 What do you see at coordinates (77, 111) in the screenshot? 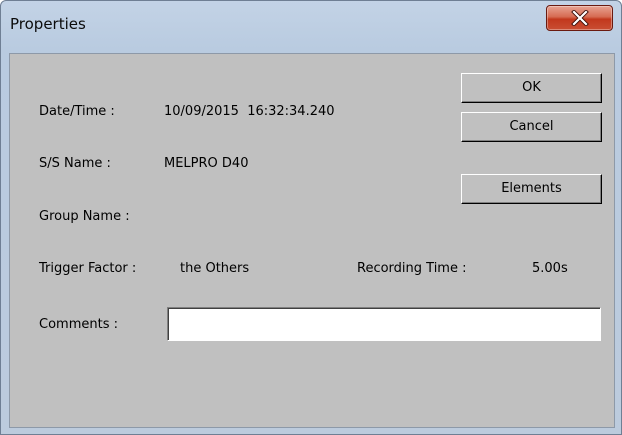
I see `date-time-label: Date/Time :` at bounding box center [77, 111].